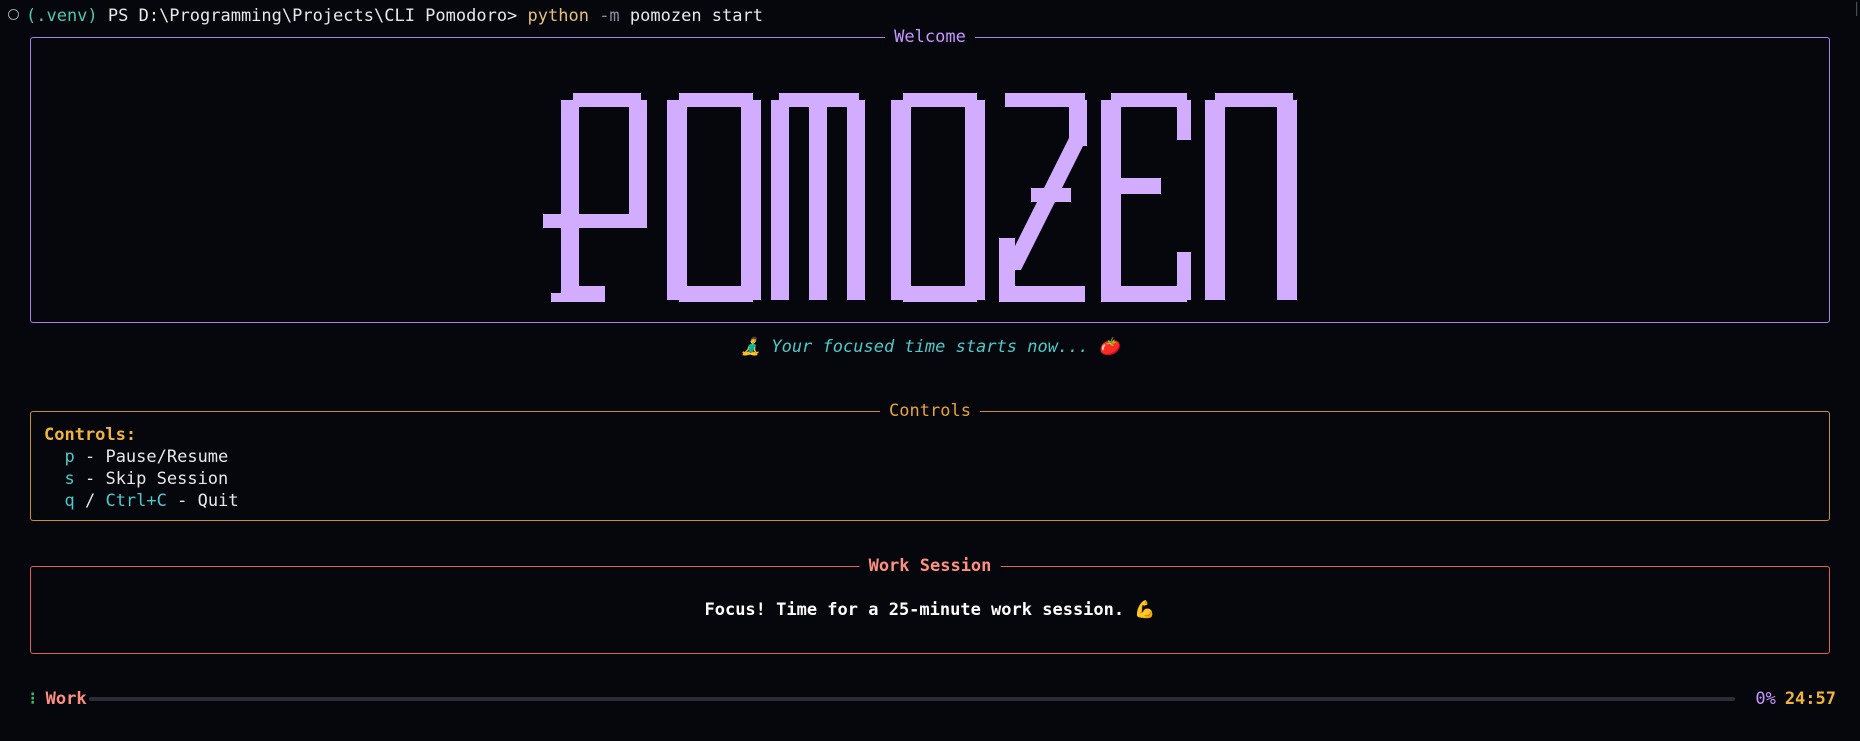 The height and width of the screenshot is (741, 1860). What do you see at coordinates (69, 457) in the screenshot?
I see `key-p: p` at bounding box center [69, 457].